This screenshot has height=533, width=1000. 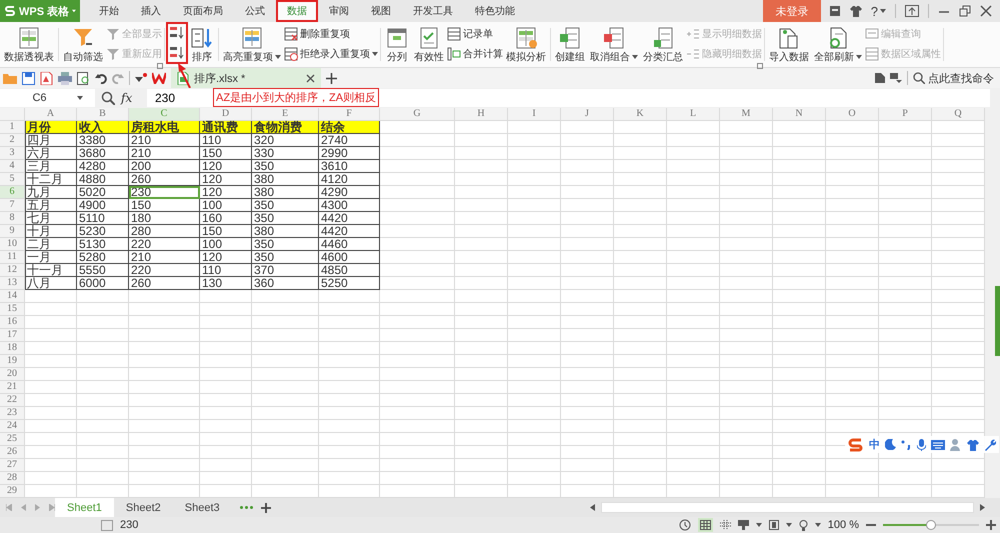 What do you see at coordinates (103, 244) in the screenshot?
I see `table-cell: 5130` at bounding box center [103, 244].